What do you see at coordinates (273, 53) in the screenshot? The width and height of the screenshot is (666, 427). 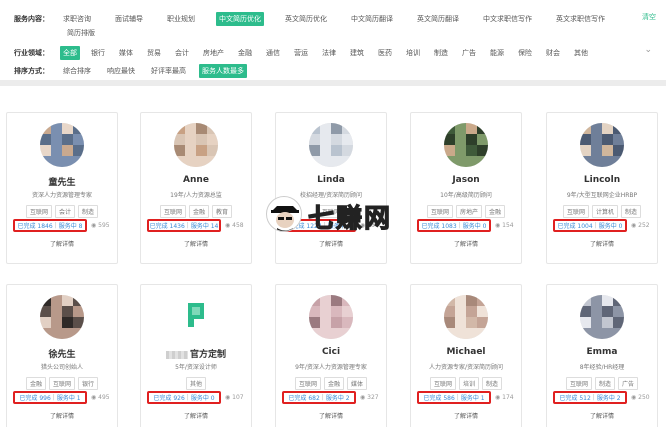 I see `filter-option: 通信` at bounding box center [273, 53].